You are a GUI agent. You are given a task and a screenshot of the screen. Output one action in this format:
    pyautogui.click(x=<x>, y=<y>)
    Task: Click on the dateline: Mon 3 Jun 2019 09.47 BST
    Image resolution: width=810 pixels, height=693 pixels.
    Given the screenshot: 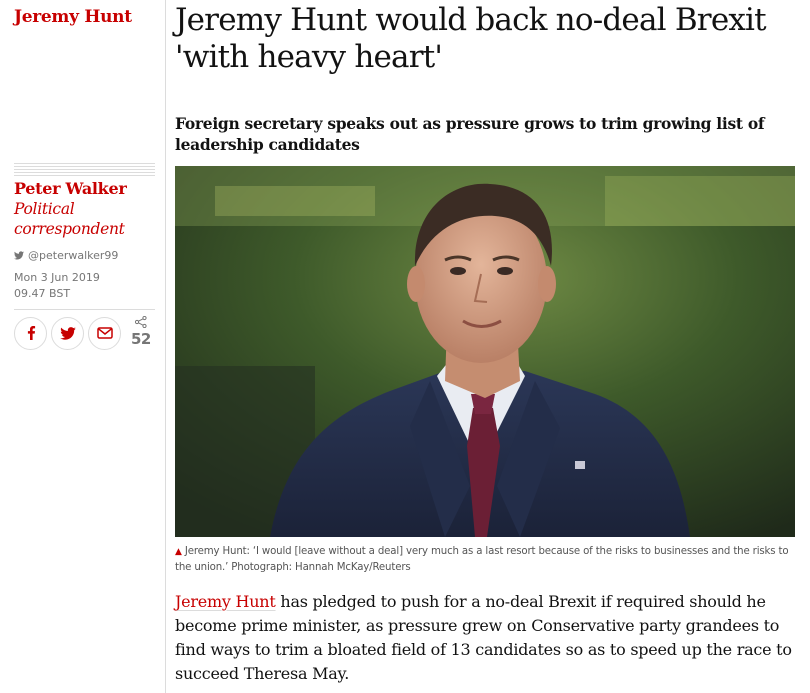 What is the action you would take?
    pyautogui.click(x=57, y=286)
    